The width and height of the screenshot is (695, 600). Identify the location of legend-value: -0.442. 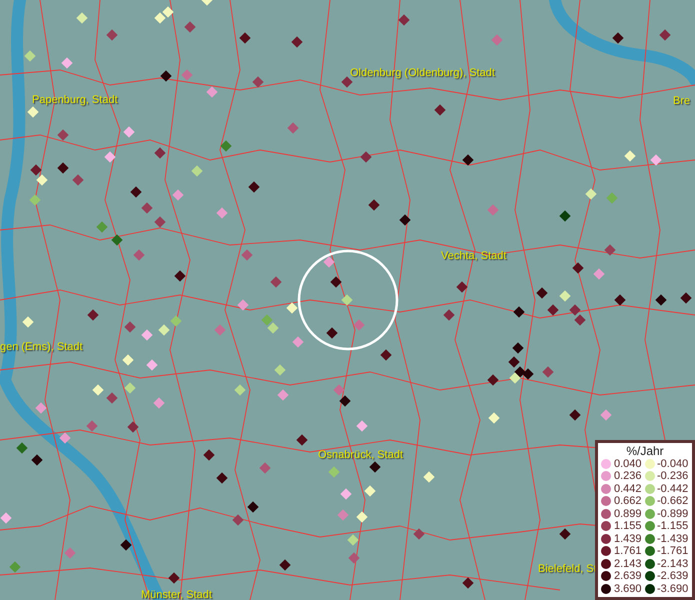
(672, 489).